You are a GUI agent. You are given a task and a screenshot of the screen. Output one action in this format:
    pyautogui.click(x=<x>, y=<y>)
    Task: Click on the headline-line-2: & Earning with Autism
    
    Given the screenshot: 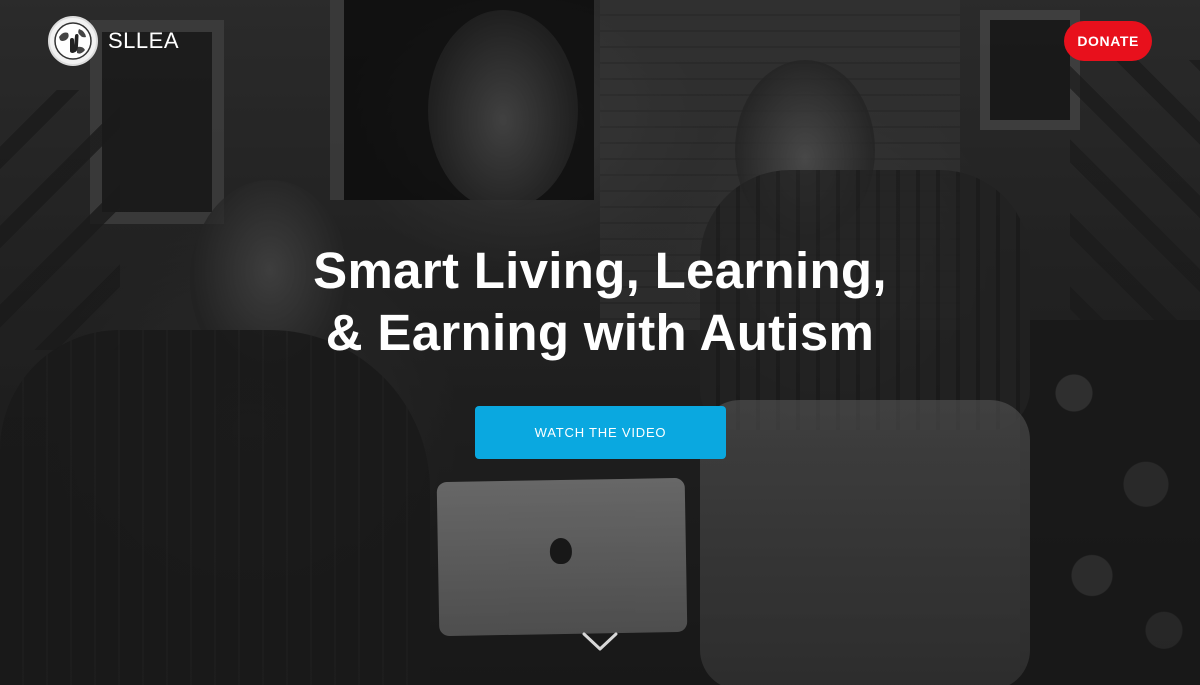 What is the action you would take?
    pyautogui.click(x=600, y=332)
    